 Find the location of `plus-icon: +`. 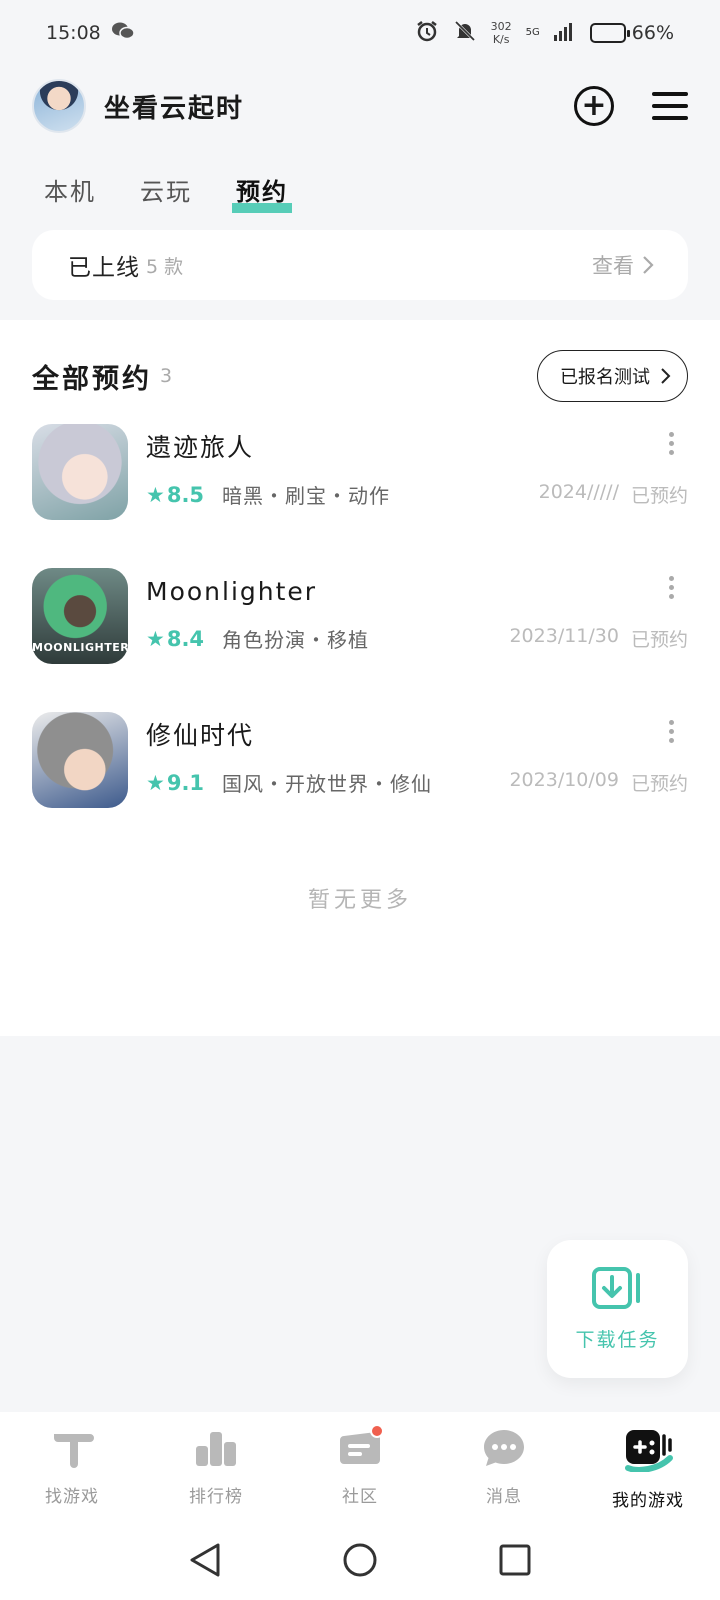

plus-icon: + is located at coordinates (594, 105).